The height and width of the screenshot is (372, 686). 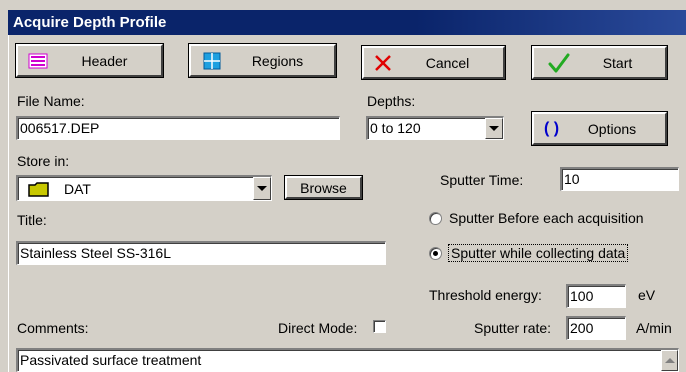 What do you see at coordinates (552, 128) in the screenshot?
I see `options-brackets-icon: ( )` at bounding box center [552, 128].